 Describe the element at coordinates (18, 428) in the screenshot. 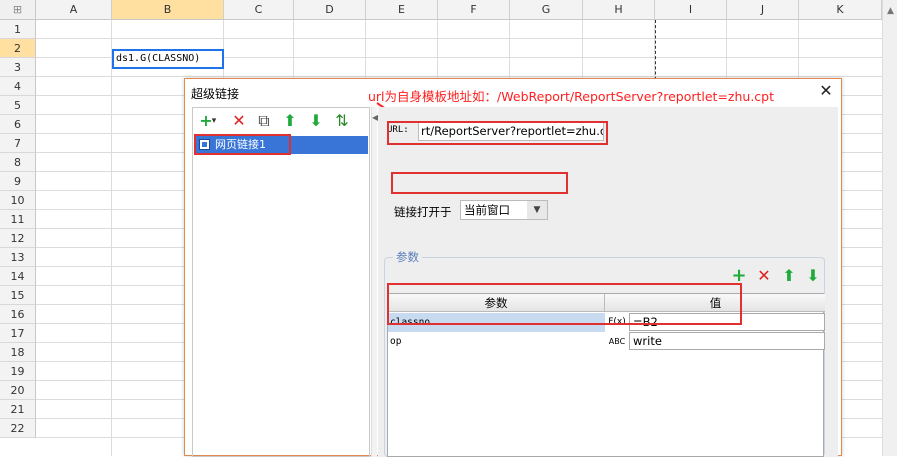

I see `row-header-22: 22` at that location.